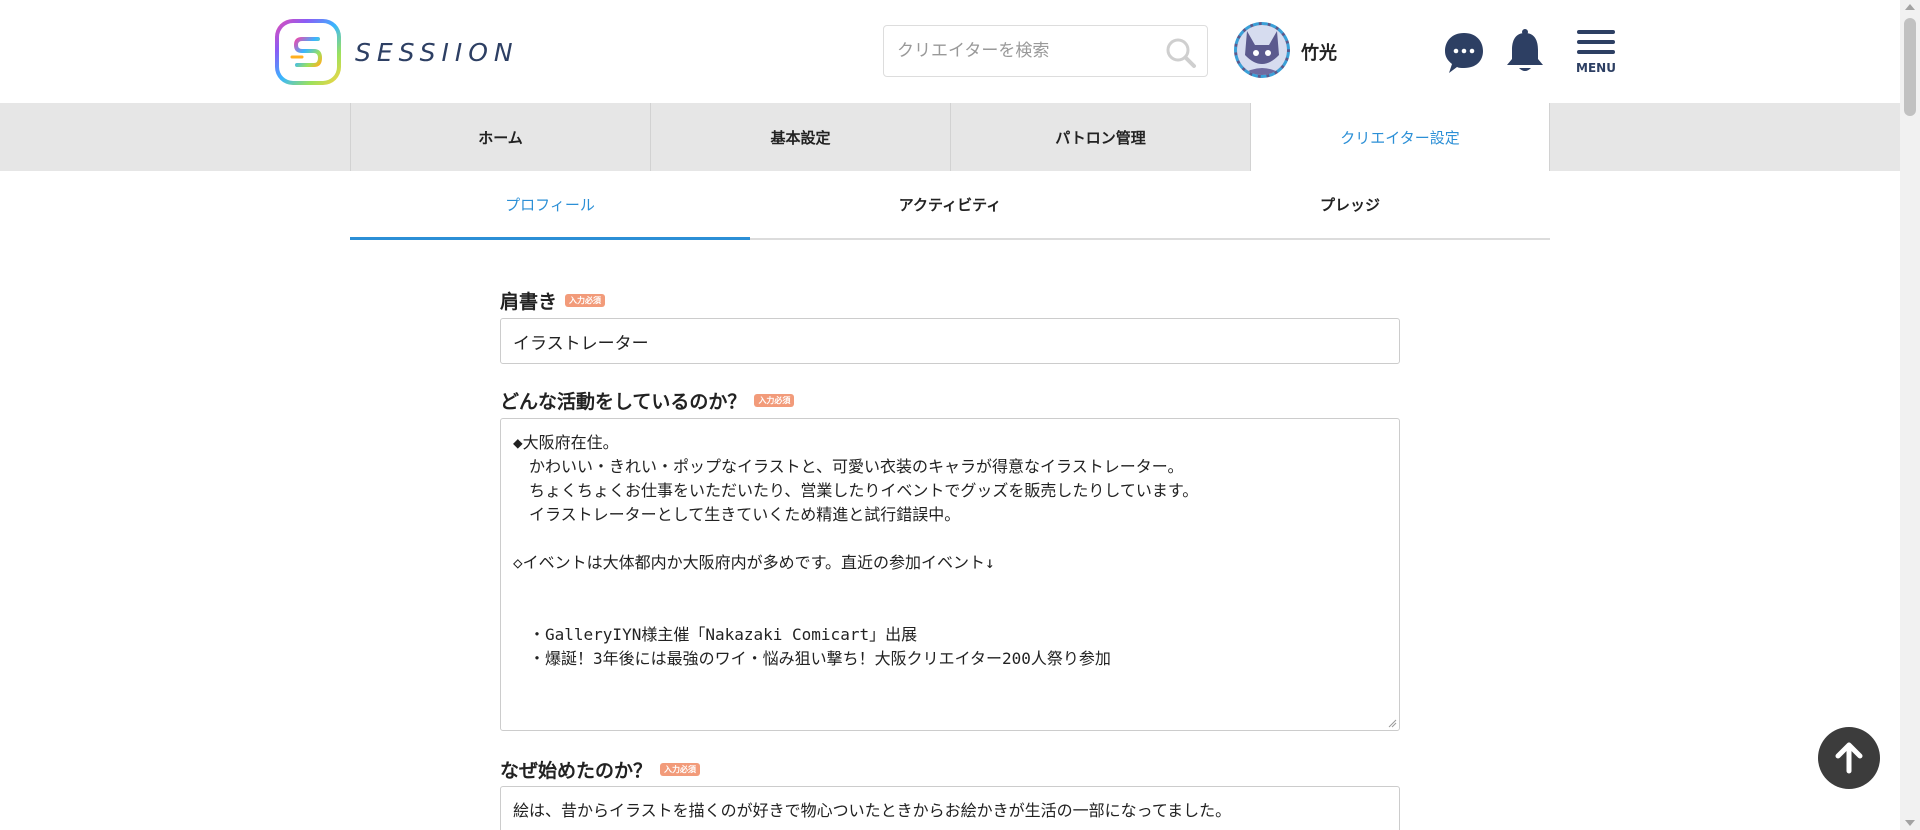 Image resolution: width=1920 pixels, height=830 pixels. I want to click on menu-label: MENU, so click(1596, 68).